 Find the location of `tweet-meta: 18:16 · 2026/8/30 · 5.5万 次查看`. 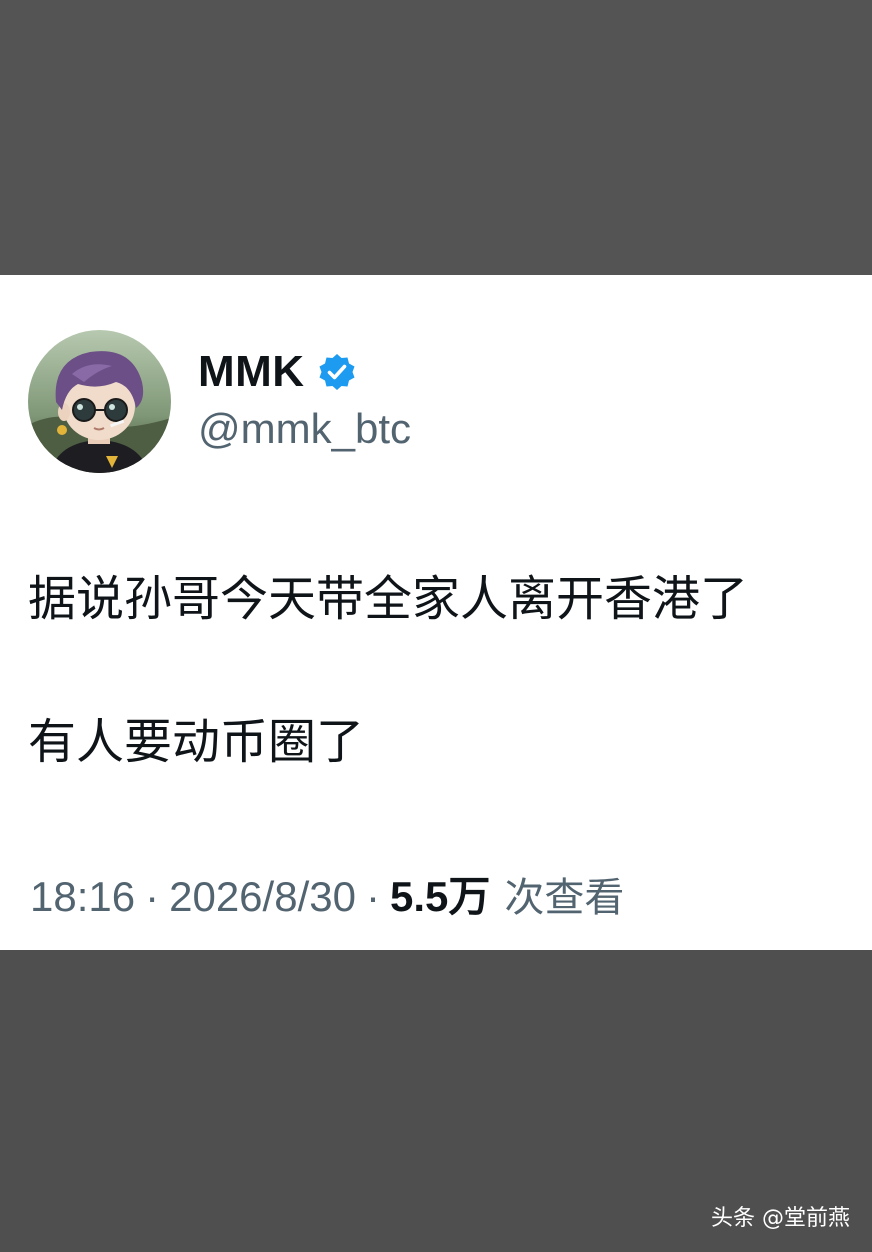

tweet-meta: 18:16 · 2026/8/30 · 5.5万 次查看 is located at coordinates (327, 893).